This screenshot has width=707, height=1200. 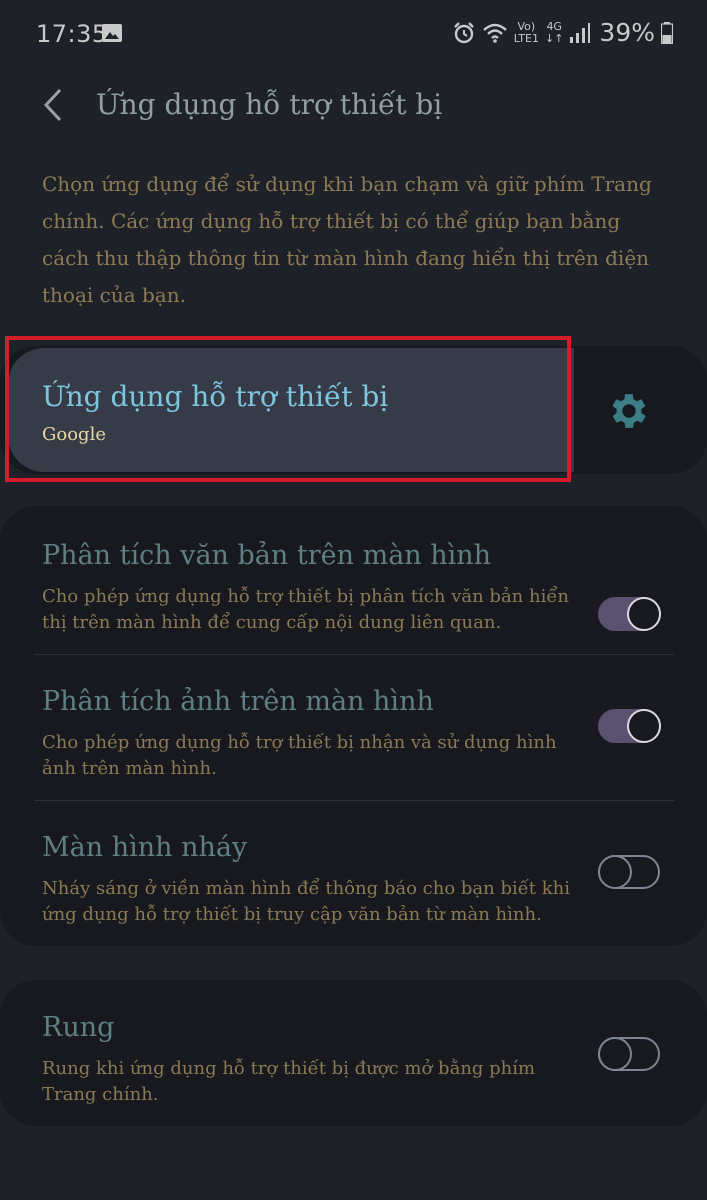 What do you see at coordinates (145, 847) in the screenshot?
I see `option-title: Màn hình nháy` at bounding box center [145, 847].